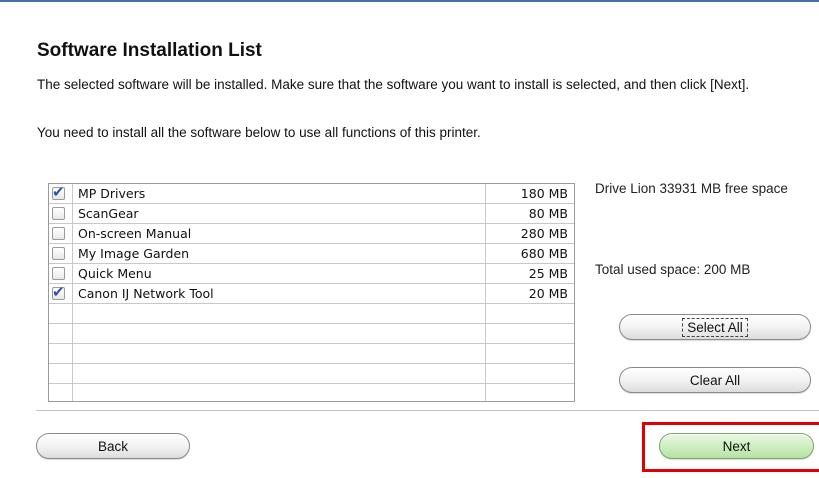  What do you see at coordinates (108, 213) in the screenshot?
I see `software-name: ScanGear` at bounding box center [108, 213].